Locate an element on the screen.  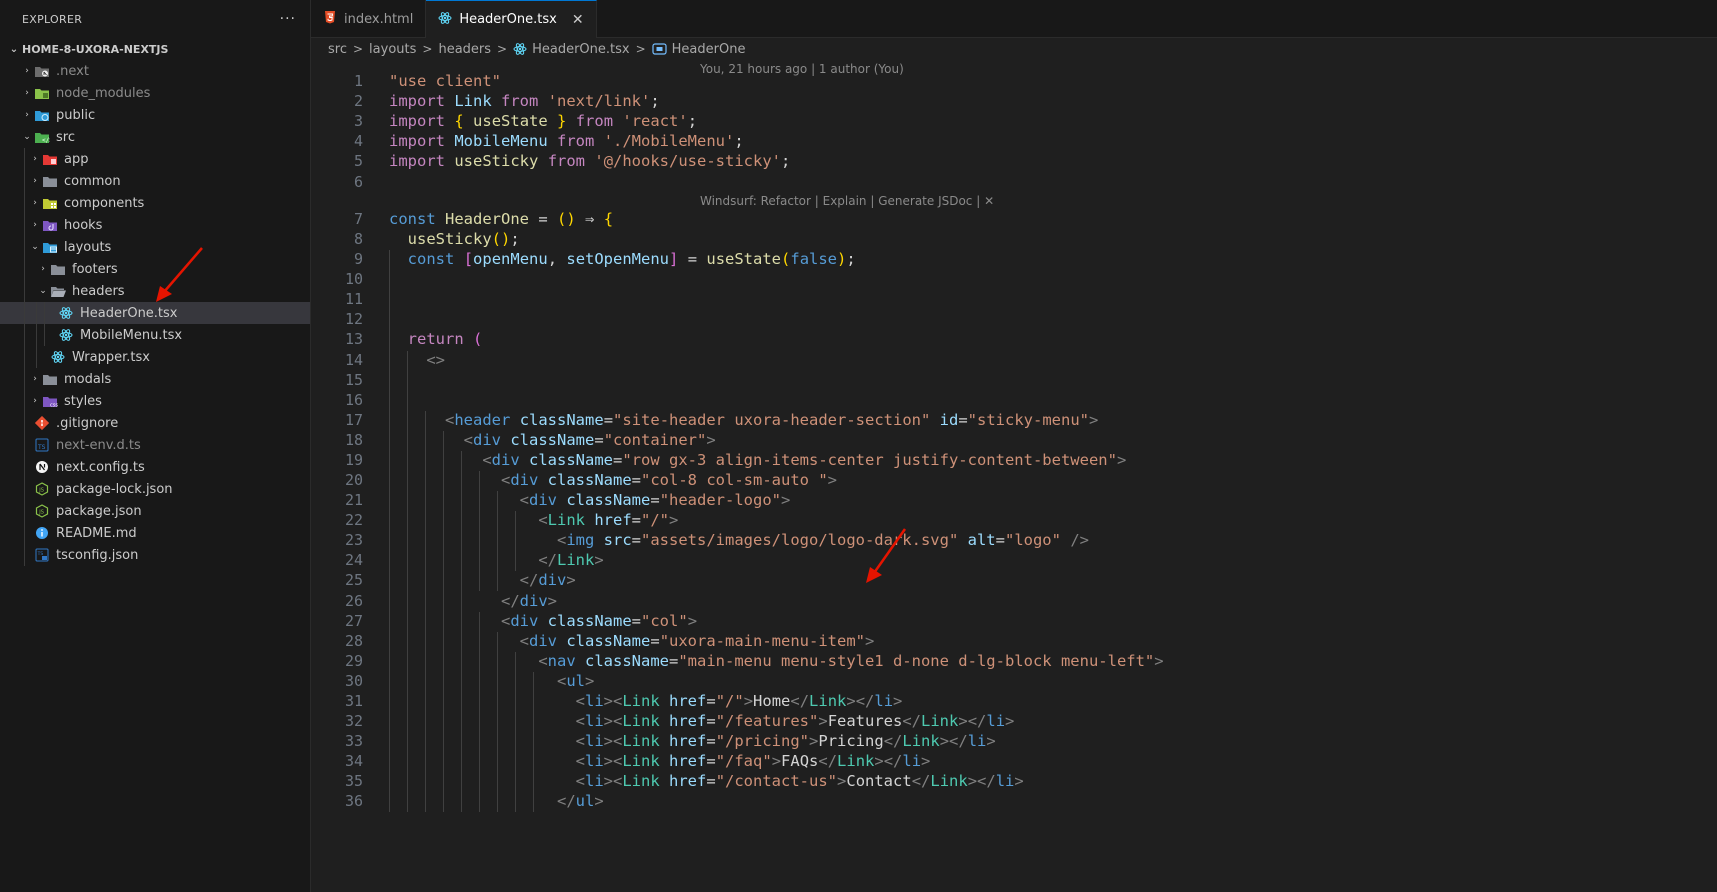
code-line: 14 <> is located at coordinates (1014, 360).